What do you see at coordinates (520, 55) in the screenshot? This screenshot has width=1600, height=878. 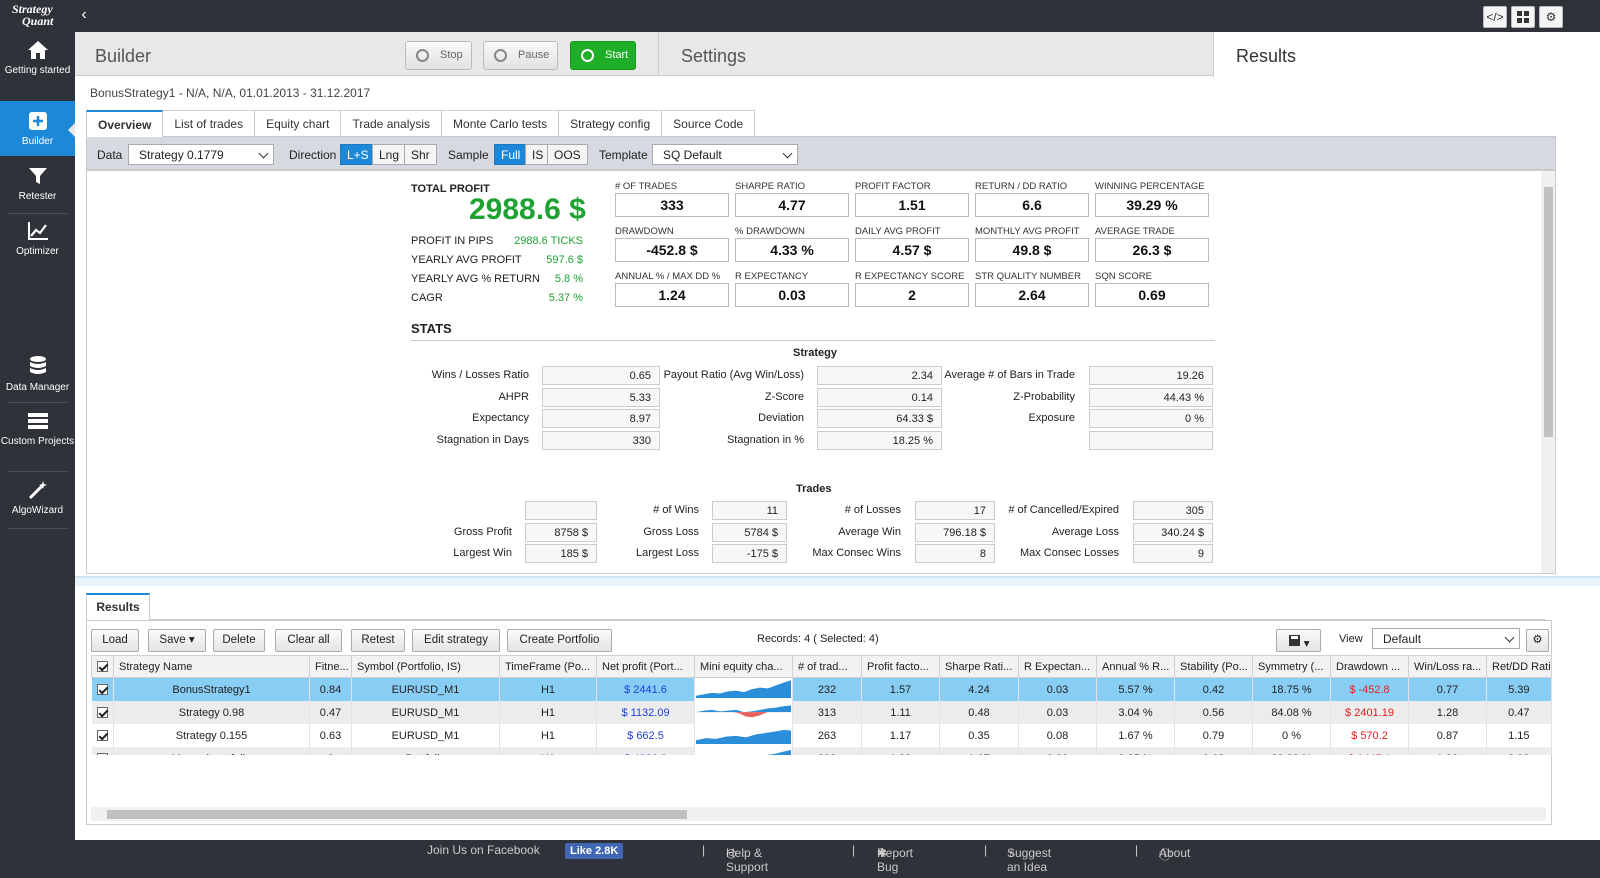 I see `pause-button: Pause` at bounding box center [520, 55].